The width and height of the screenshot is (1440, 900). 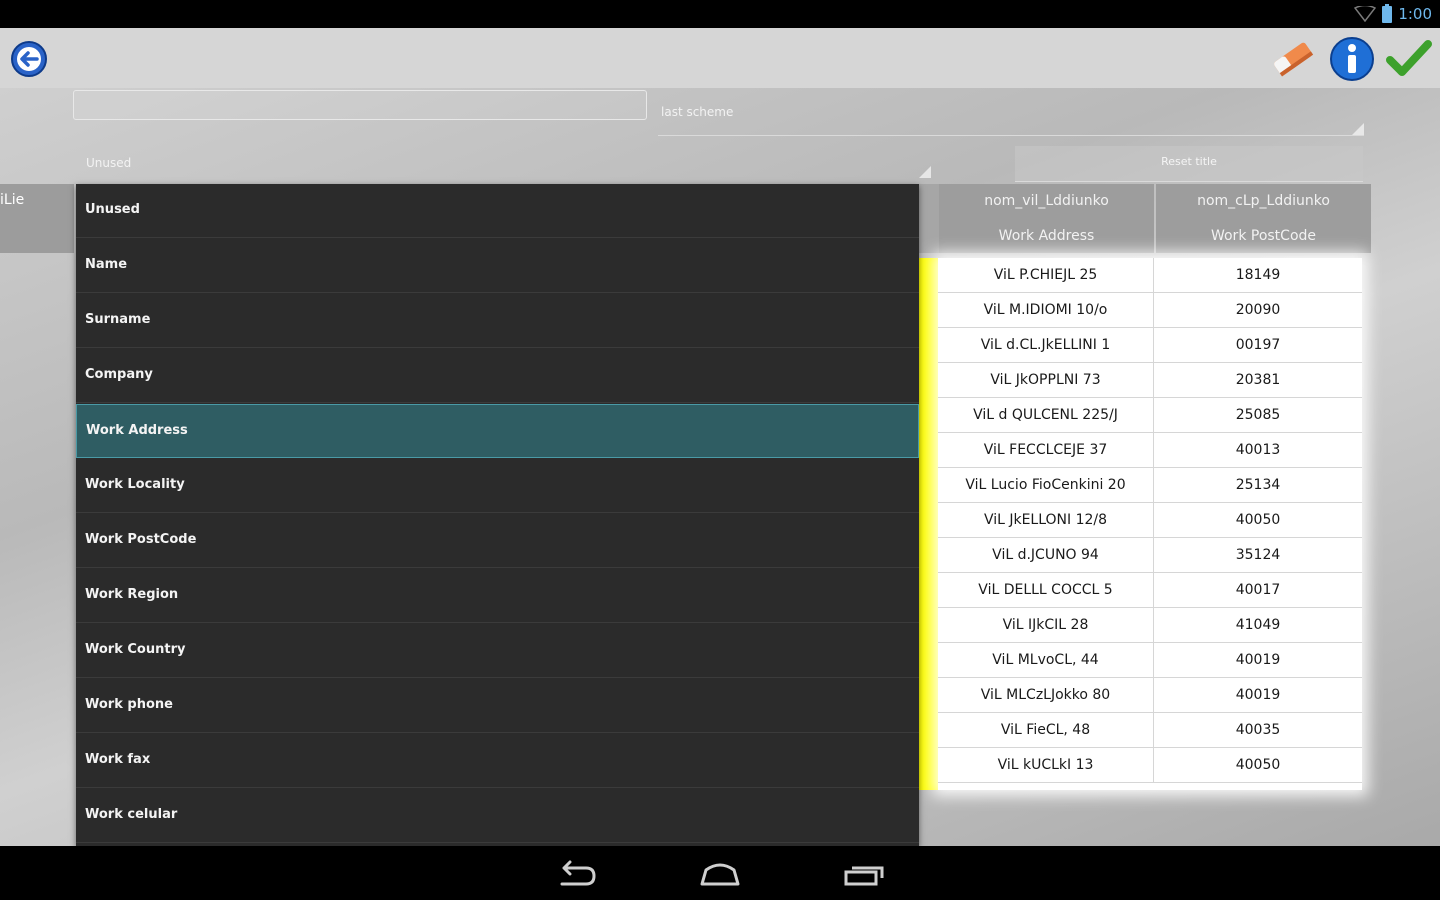 What do you see at coordinates (1258, 485) in the screenshot?
I see `postcode-cell: 25134` at bounding box center [1258, 485].